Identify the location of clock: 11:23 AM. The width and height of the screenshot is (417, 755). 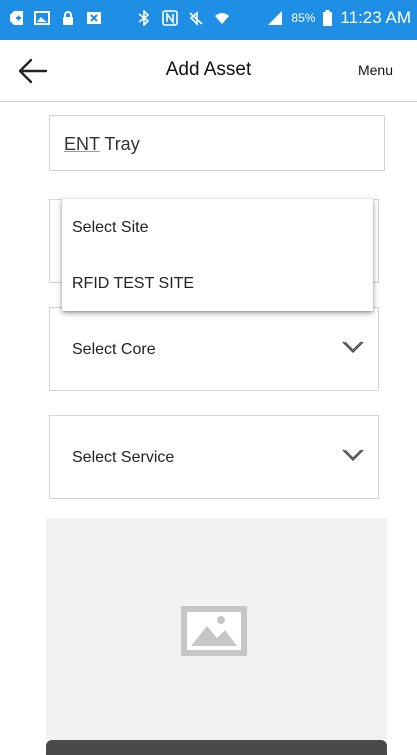
(375, 17).